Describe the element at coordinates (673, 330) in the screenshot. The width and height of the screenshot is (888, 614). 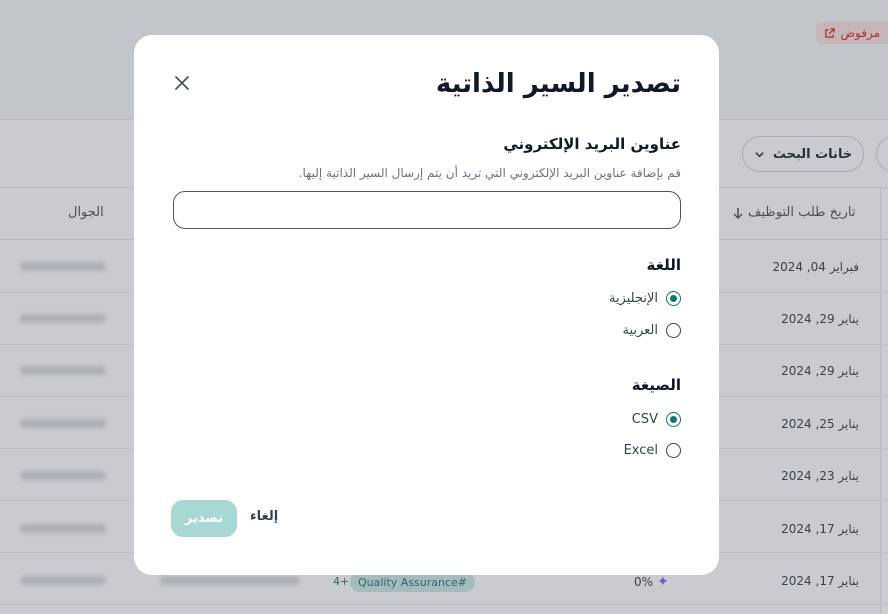
I see `radio-arabic` at that location.